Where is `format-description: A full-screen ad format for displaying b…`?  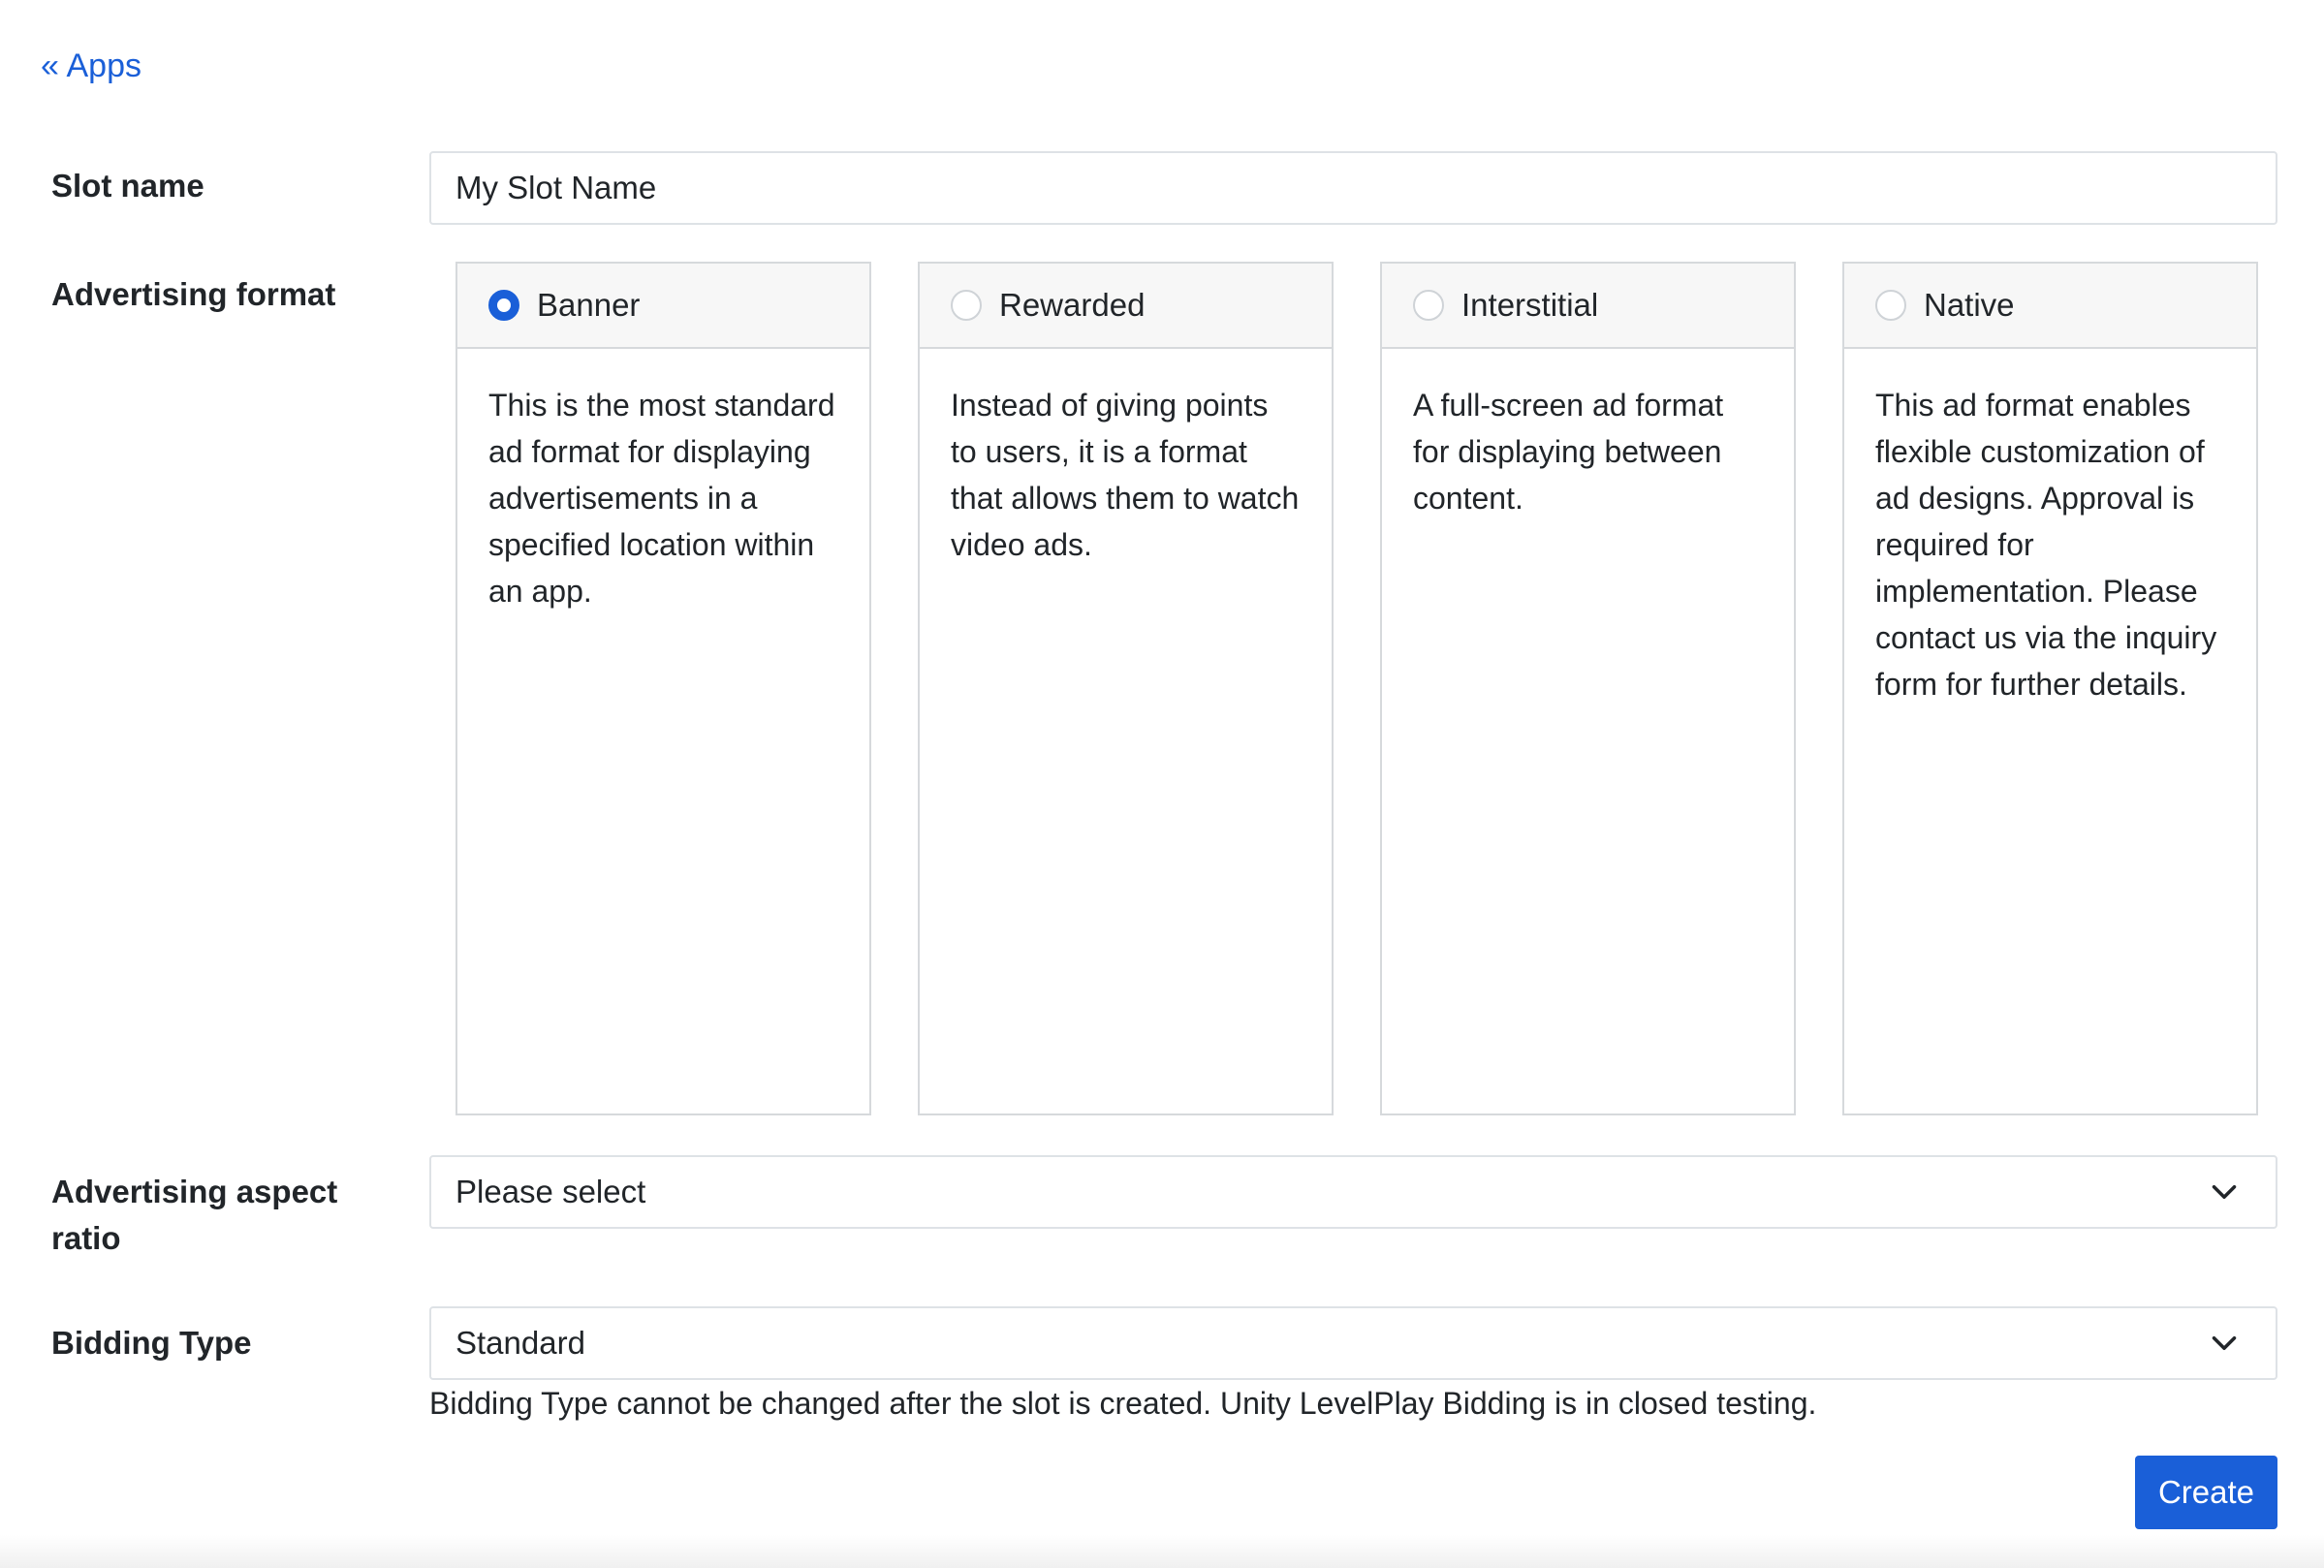
format-description: A full-screen ad format for displaying b… is located at coordinates (1568, 452).